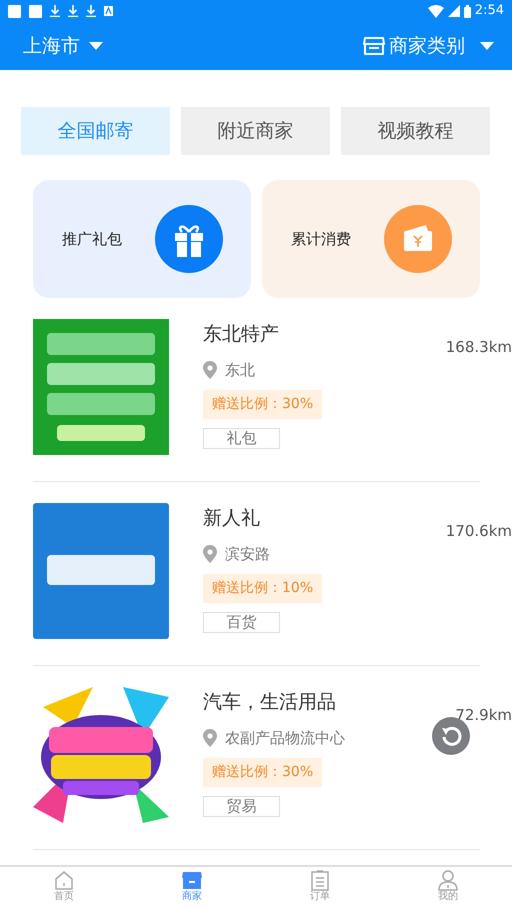  Describe the element at coordinates (64, 880) in the screenshot. I see `home-icon` at that location.